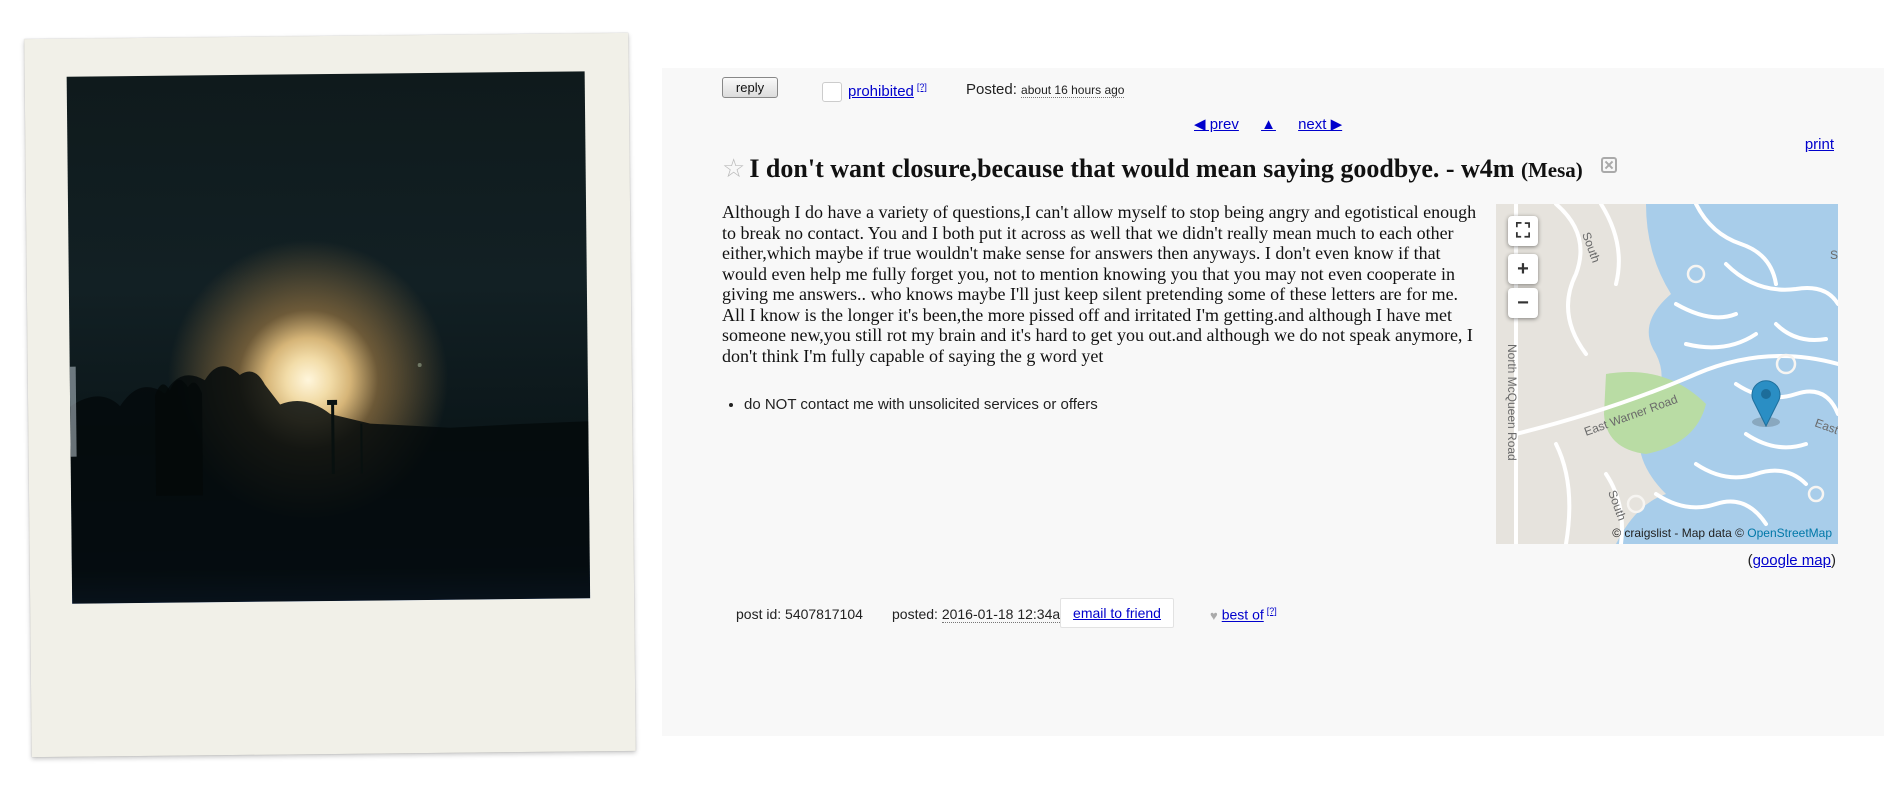  I want to click on posted-label: Posted:, so click(991, 89).